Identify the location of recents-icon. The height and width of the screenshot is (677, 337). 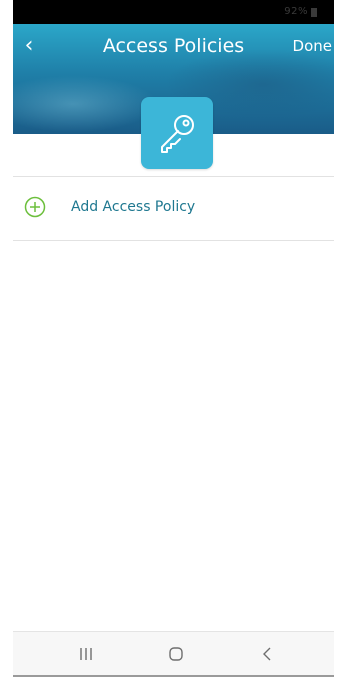
(86, 654).